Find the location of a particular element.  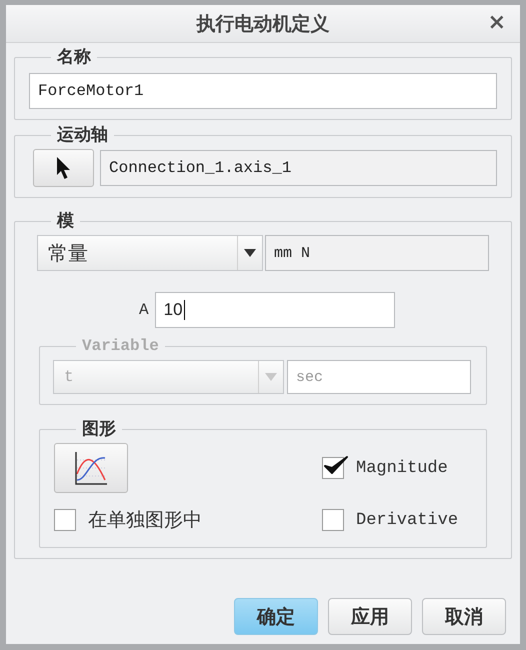

group-title: 运动轴 is located at coordinates (82, 135).